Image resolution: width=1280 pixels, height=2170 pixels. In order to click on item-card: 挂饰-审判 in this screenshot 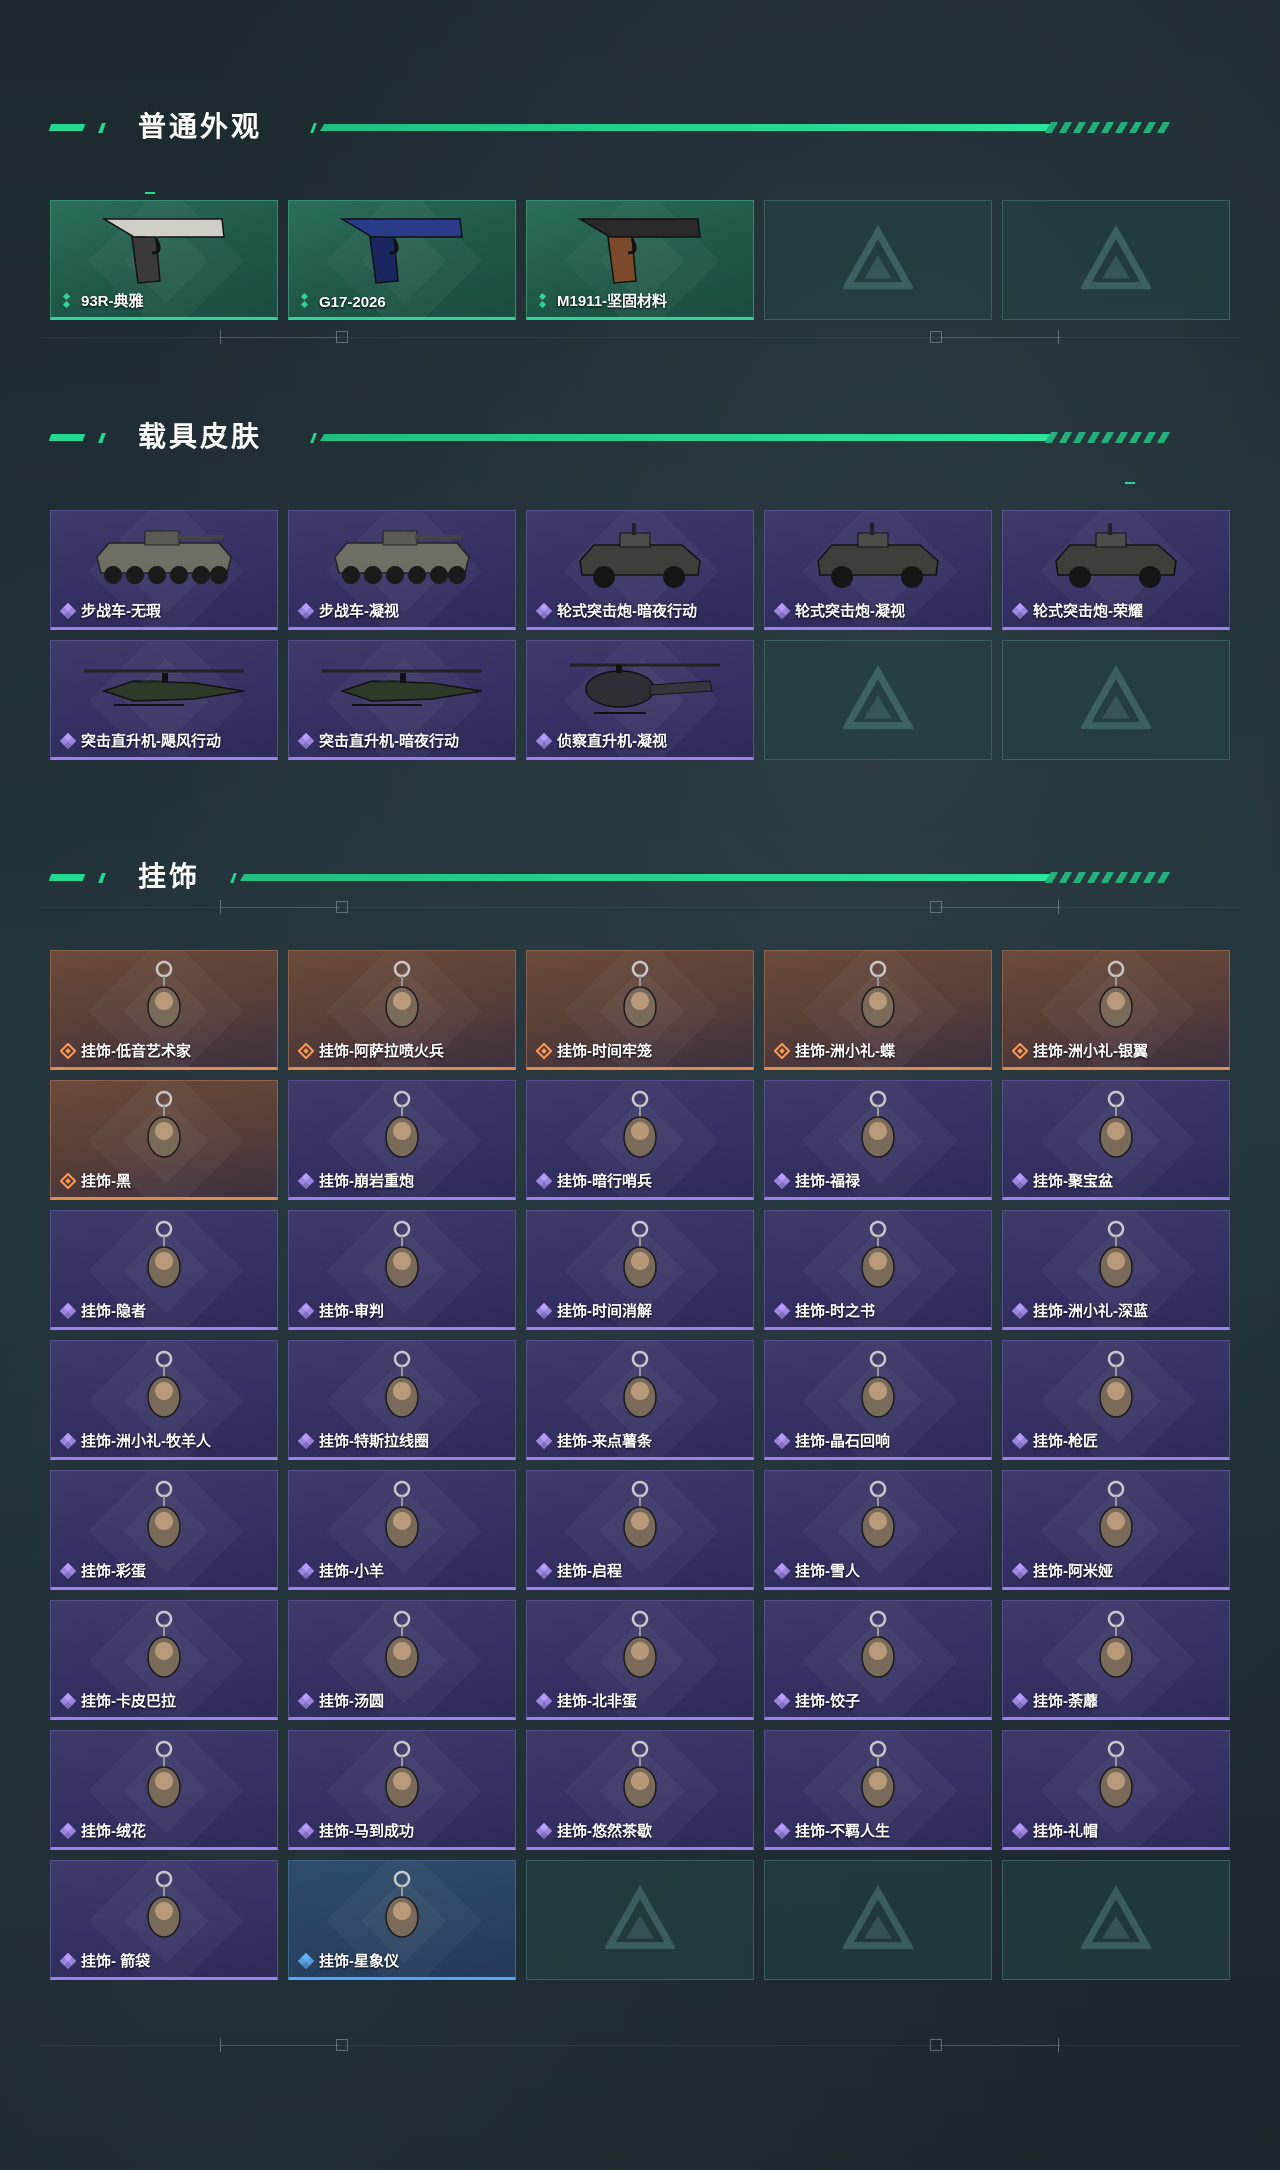, I will do `click(402, 1270)`.